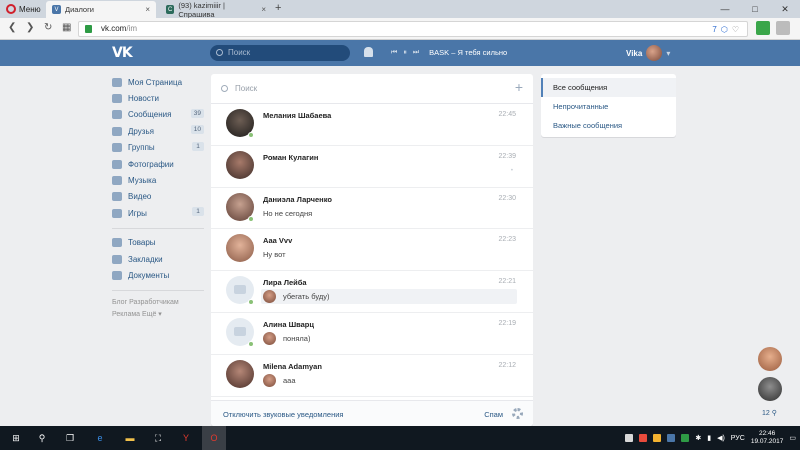 The image size is (800, 450). I want to click on tab-label: Диалоги, so click(79, 9).